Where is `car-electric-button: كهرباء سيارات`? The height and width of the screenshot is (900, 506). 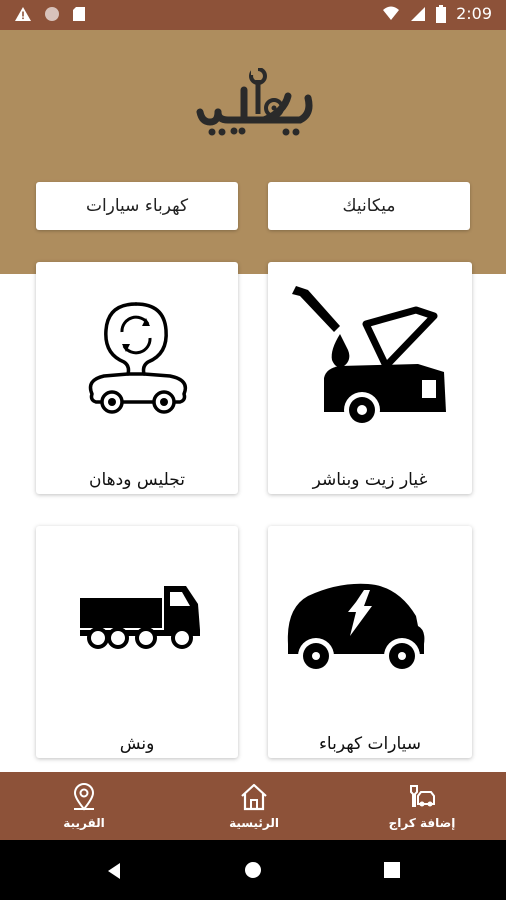
car-electric-button: كهرباء سيارات is located at coordinates (137, 206).